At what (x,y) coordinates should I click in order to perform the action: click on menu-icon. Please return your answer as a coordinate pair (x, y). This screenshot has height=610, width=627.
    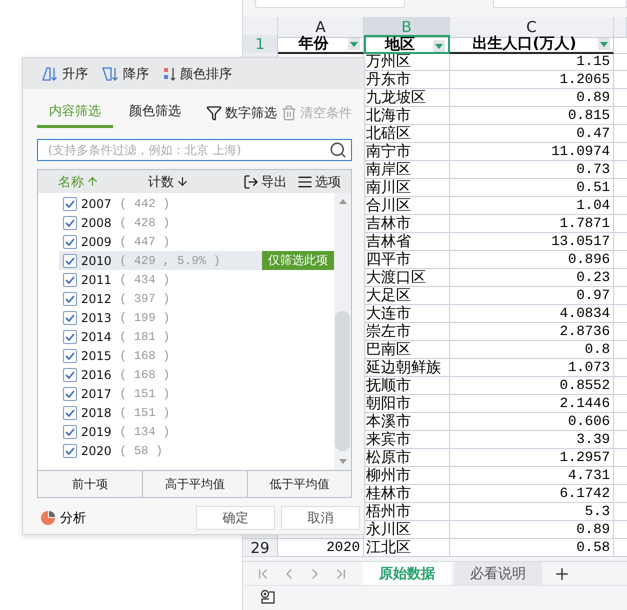
    Looking at the image, I should click on (305, 182).